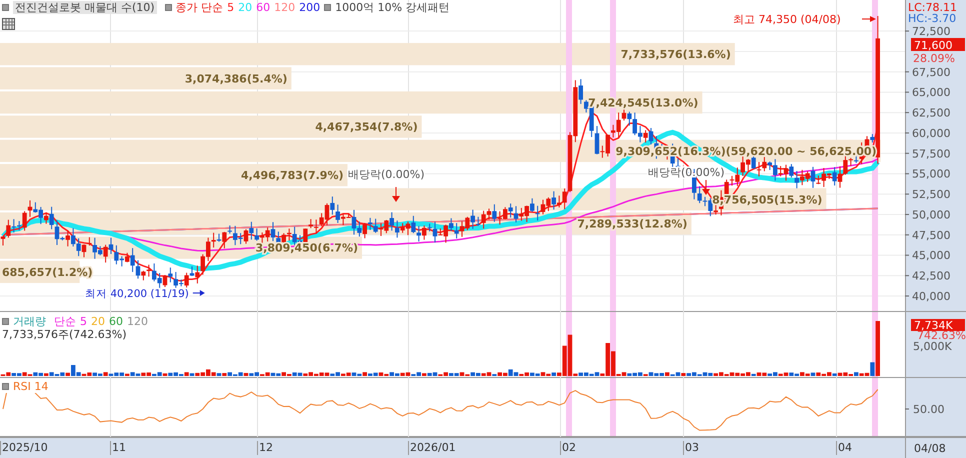 This screenshot has width=966, height=458. I want to click on date-label: 2026/01, so click(432, 448).